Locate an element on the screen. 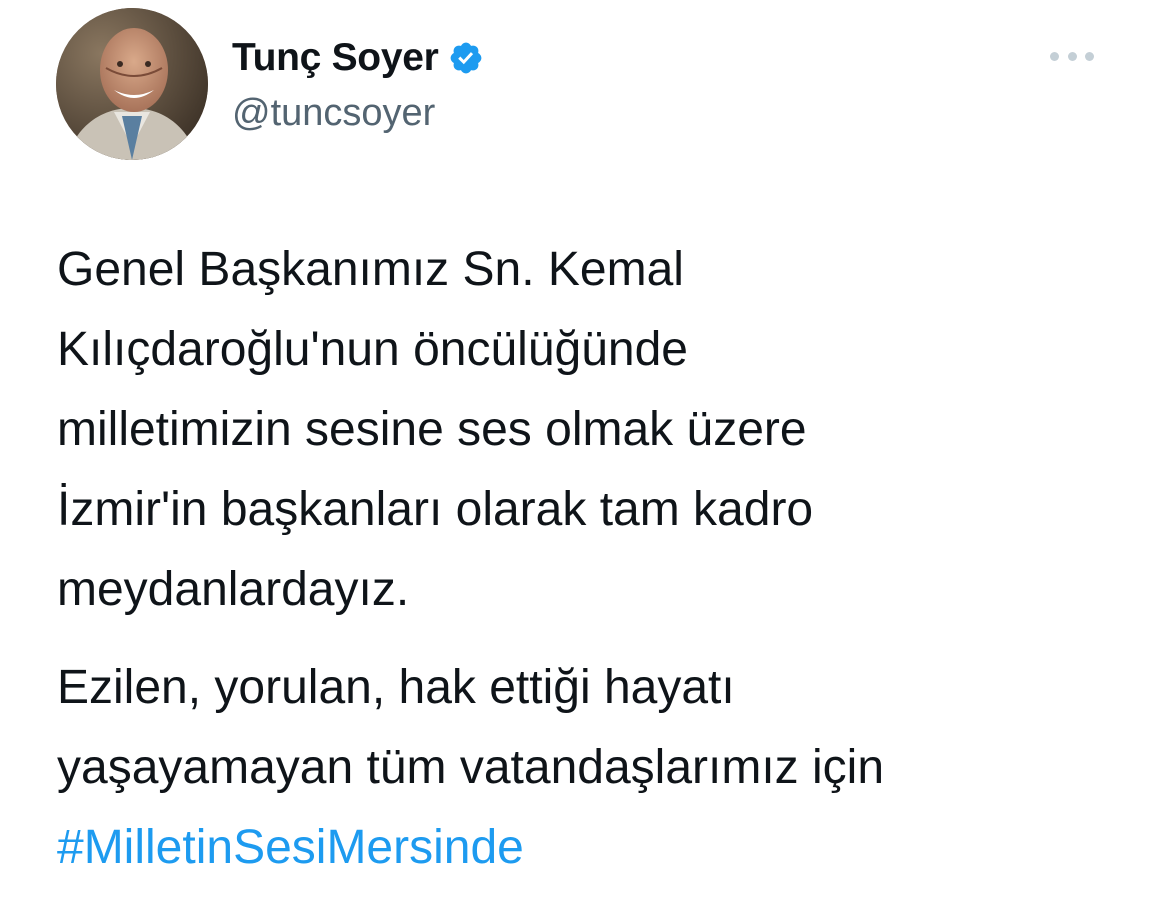 The height and width of the screenshot is (919, 1151). tweet-line: Genel Başkanımız Sn. Kemal is located at coordinates (370, 269).